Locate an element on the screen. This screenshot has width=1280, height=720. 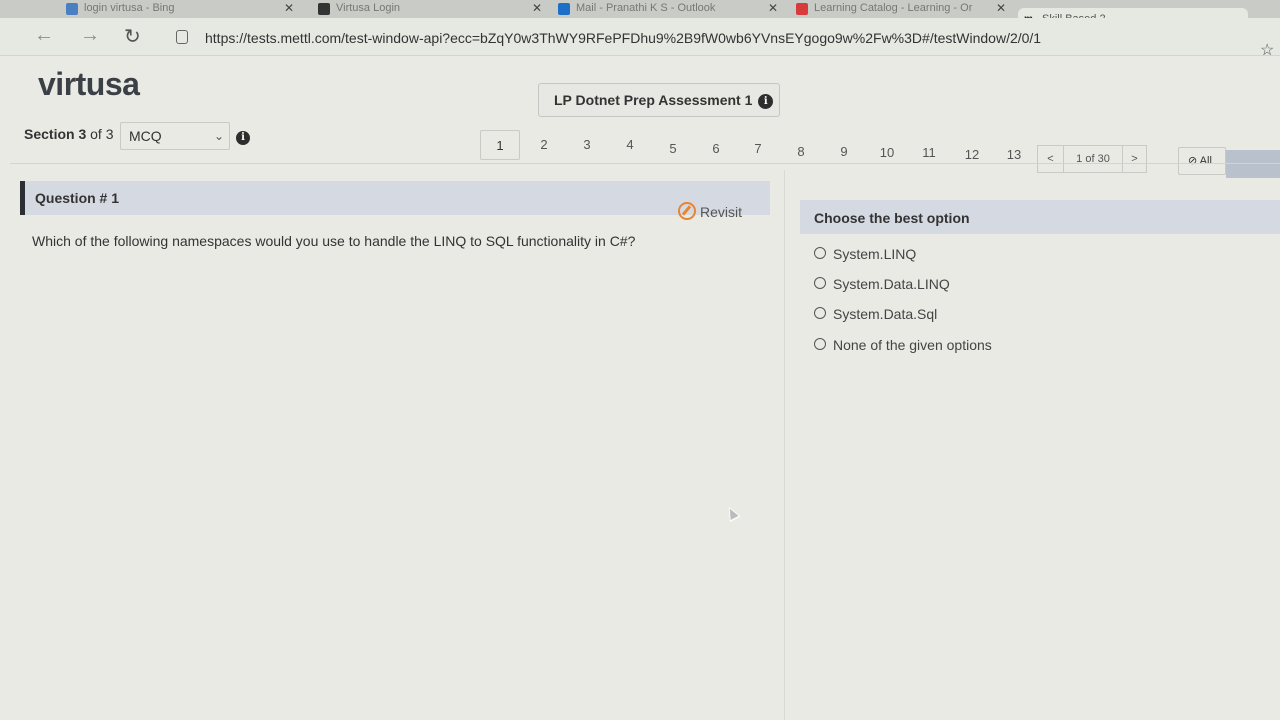
option-3: System.Data.Sql is located at coordinates (875, 314).